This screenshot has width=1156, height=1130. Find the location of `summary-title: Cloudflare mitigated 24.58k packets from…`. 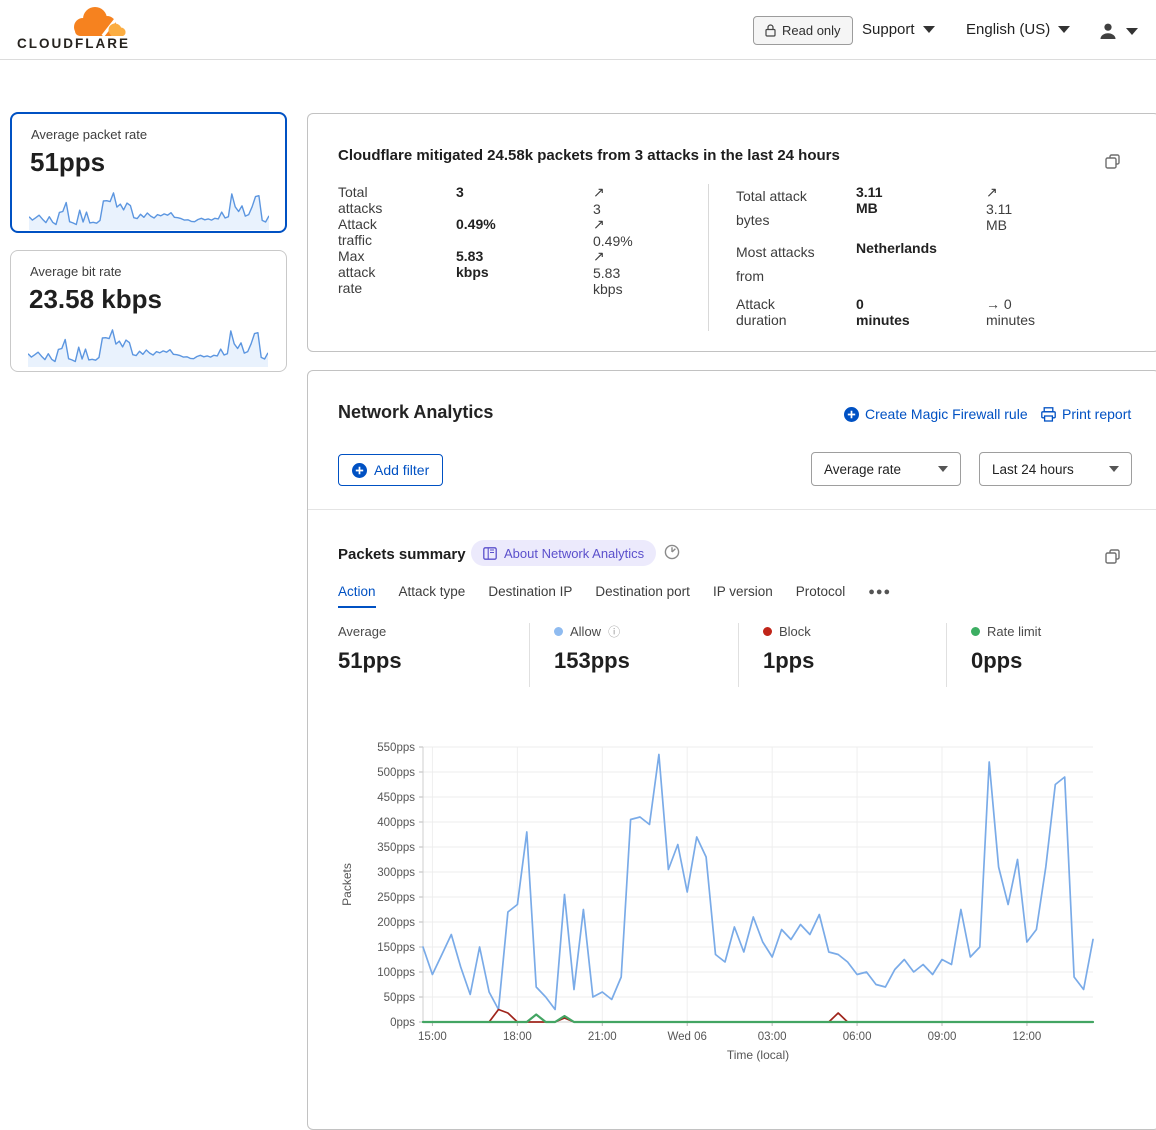

summary-title: Cloudflare mitigated 24.58k packets from… is located at coordinates (589, 155).